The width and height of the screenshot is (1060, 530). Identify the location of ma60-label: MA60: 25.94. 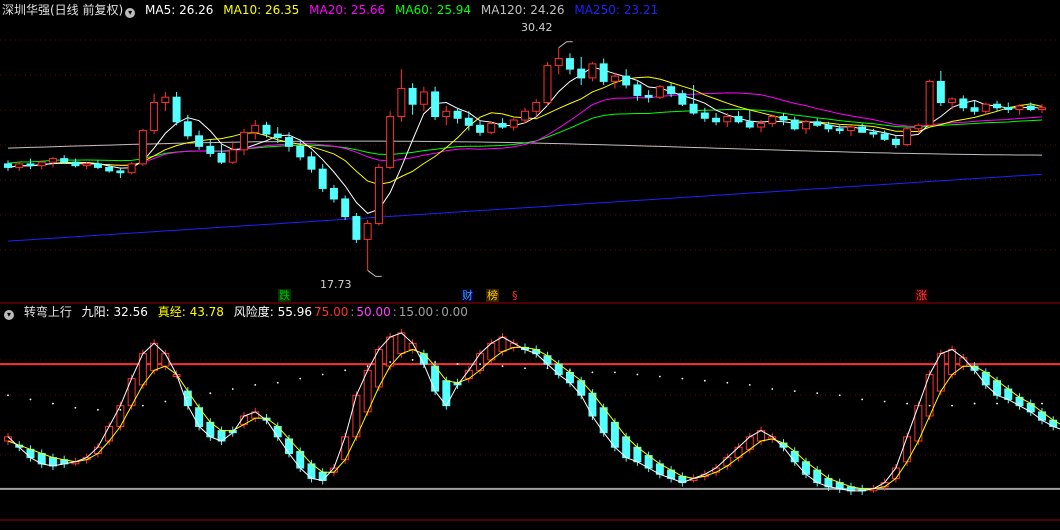
(433, 10).